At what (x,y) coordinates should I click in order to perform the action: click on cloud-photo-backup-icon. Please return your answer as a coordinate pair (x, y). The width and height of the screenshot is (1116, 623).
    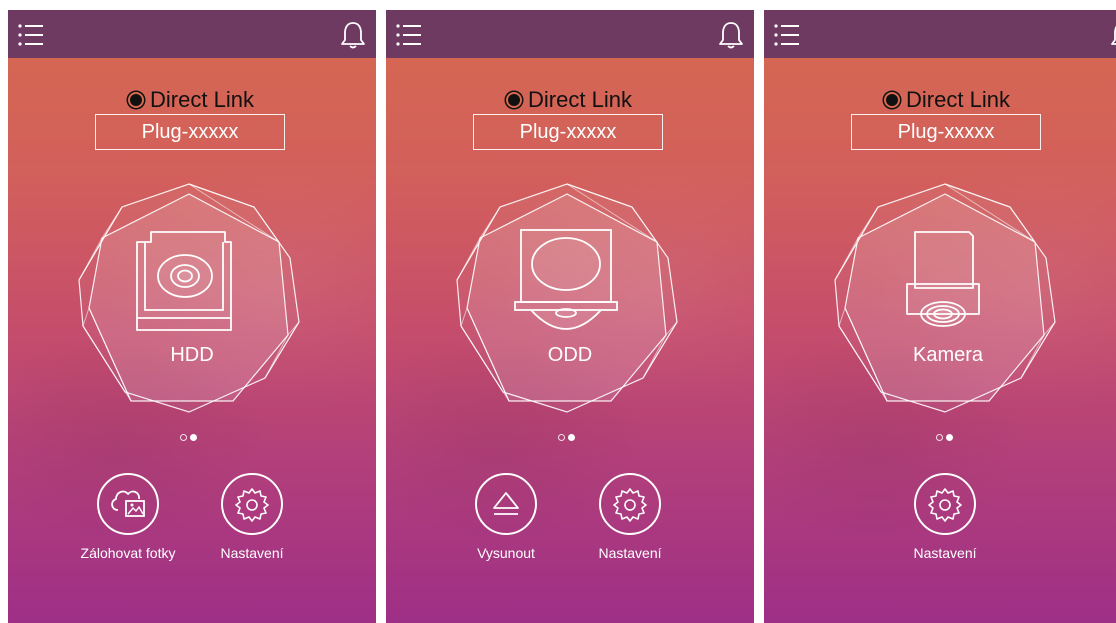
    Looking at the image, I should click on (128, 503).